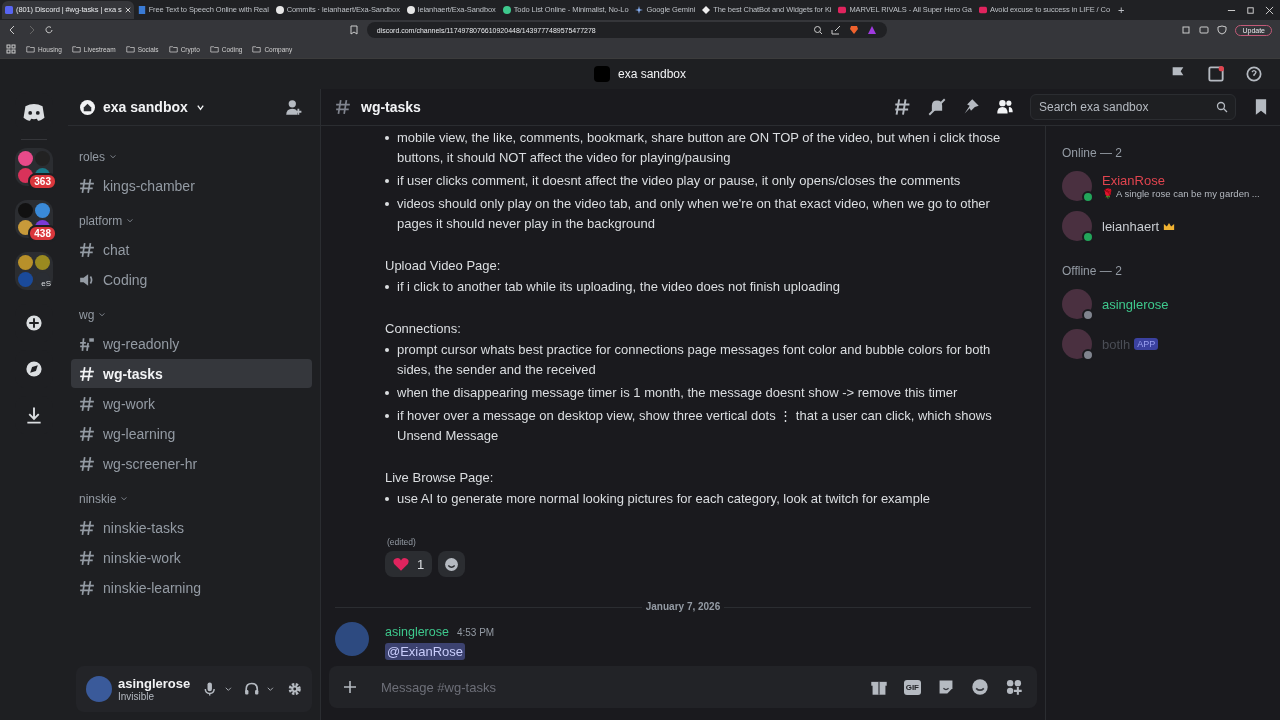 The image size is (1280, 720). What do you see at coordinates (409, 564) in the screenshot?
I see `reaction-button: 1` at bounding box center [409, 564].